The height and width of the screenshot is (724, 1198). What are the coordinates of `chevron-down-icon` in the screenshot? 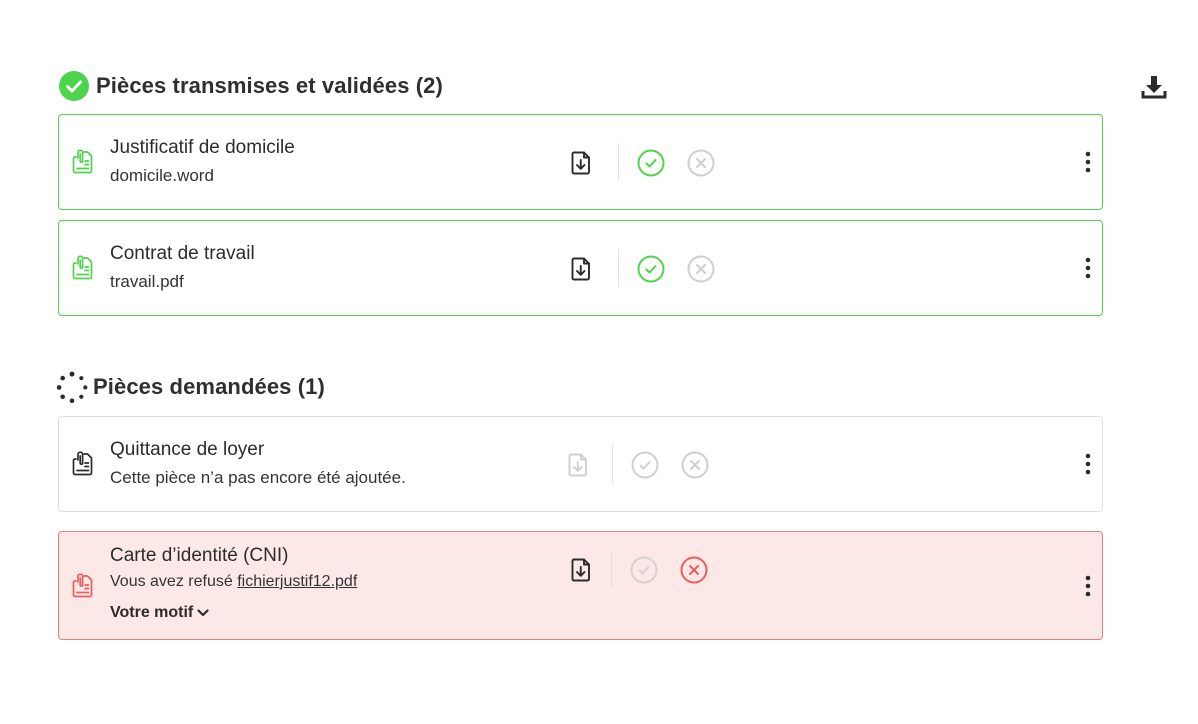 It's located at (203, 613).